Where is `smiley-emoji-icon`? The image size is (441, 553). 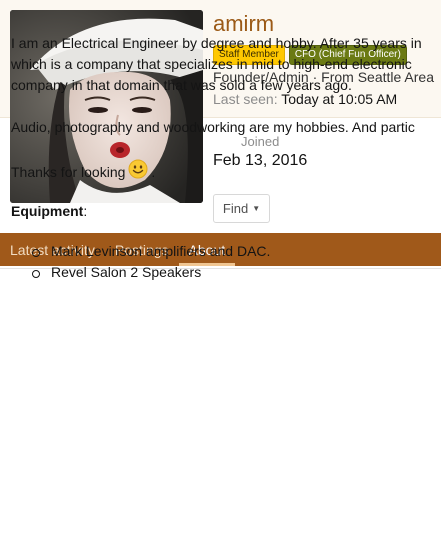 smiley-emoji-icon is located at coordinates (138, 172).